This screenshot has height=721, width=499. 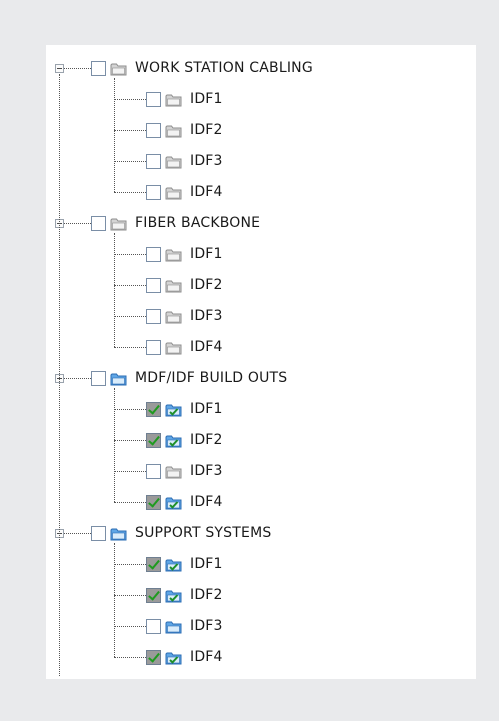 What do you see at coordinates (59, 68) in the screenshot?
I see `collapse-toggle-icon` at bounding box center [59, 68].